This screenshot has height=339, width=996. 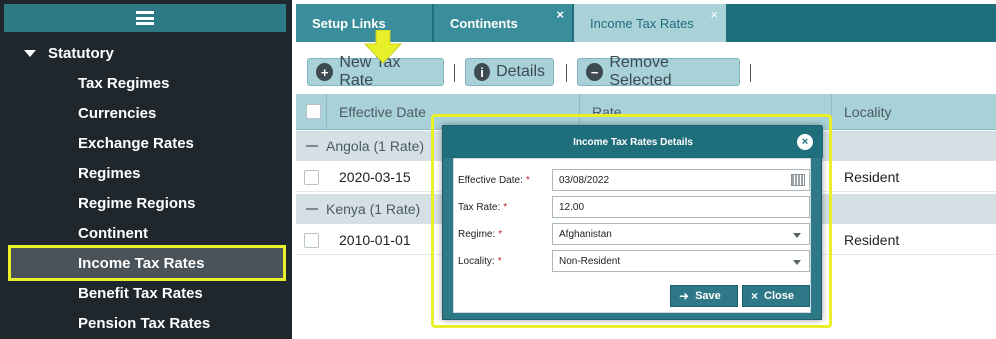 What do you see at coordinates (681, 207) in the screenshot?
I see `tax-rate-field: 12.00` at bounding box center [681, 207].